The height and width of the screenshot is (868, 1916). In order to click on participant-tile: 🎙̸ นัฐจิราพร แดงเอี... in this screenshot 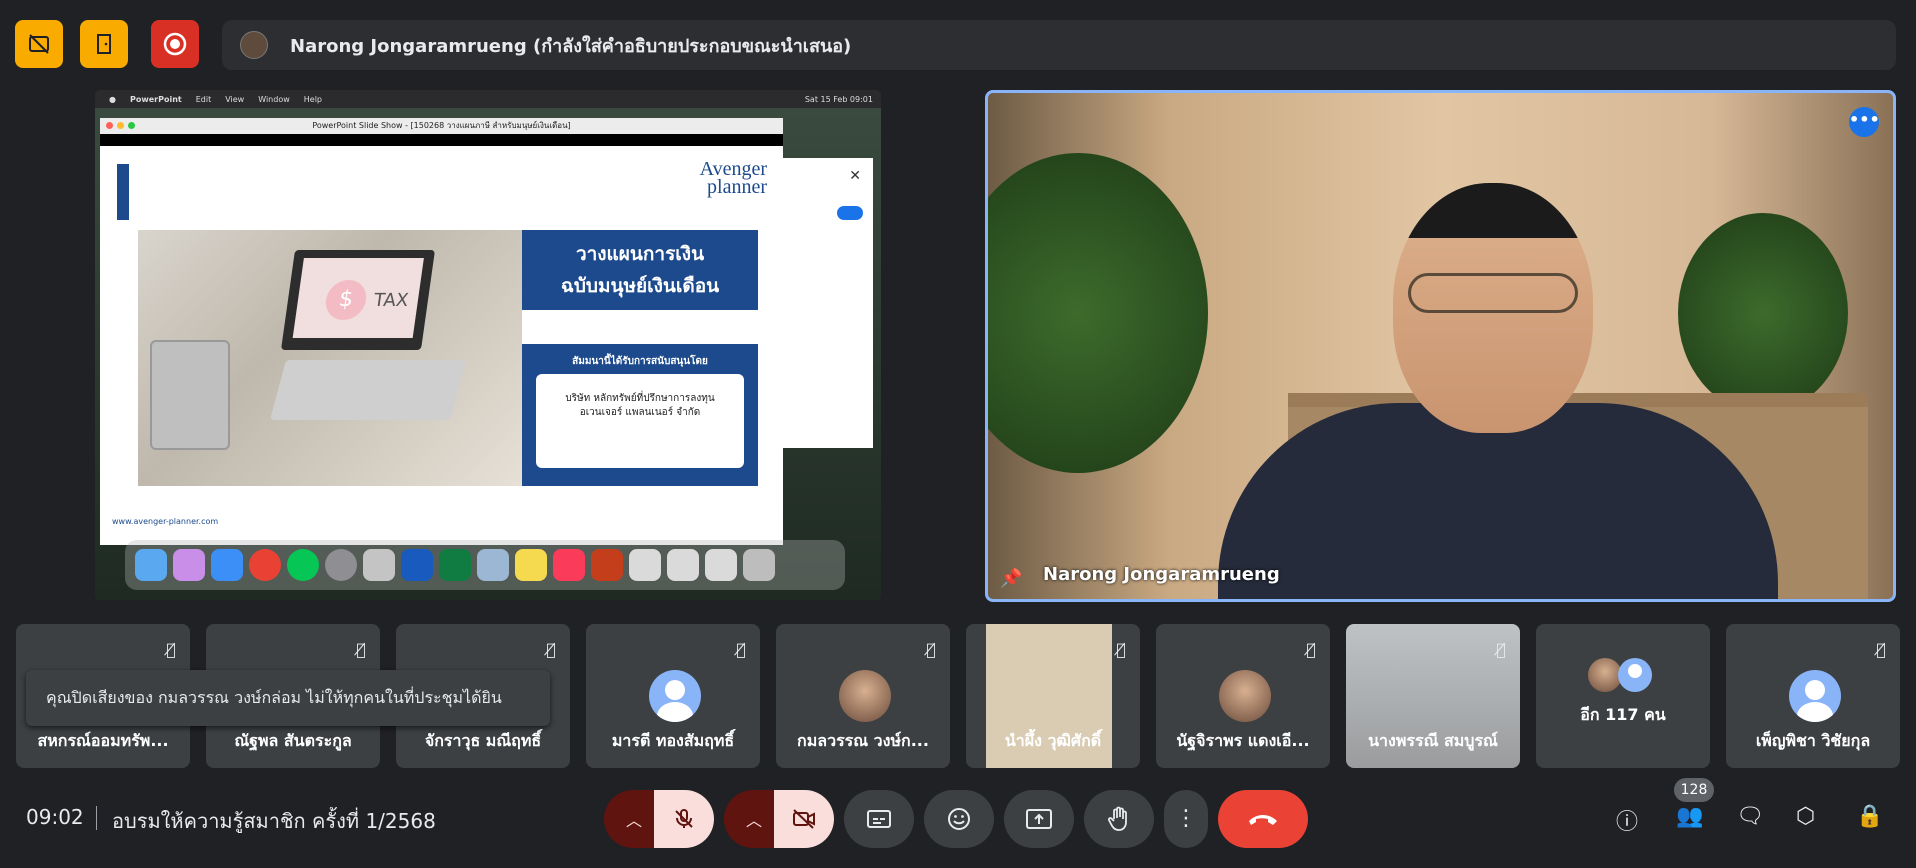, I will do `click(1243, 696)`.